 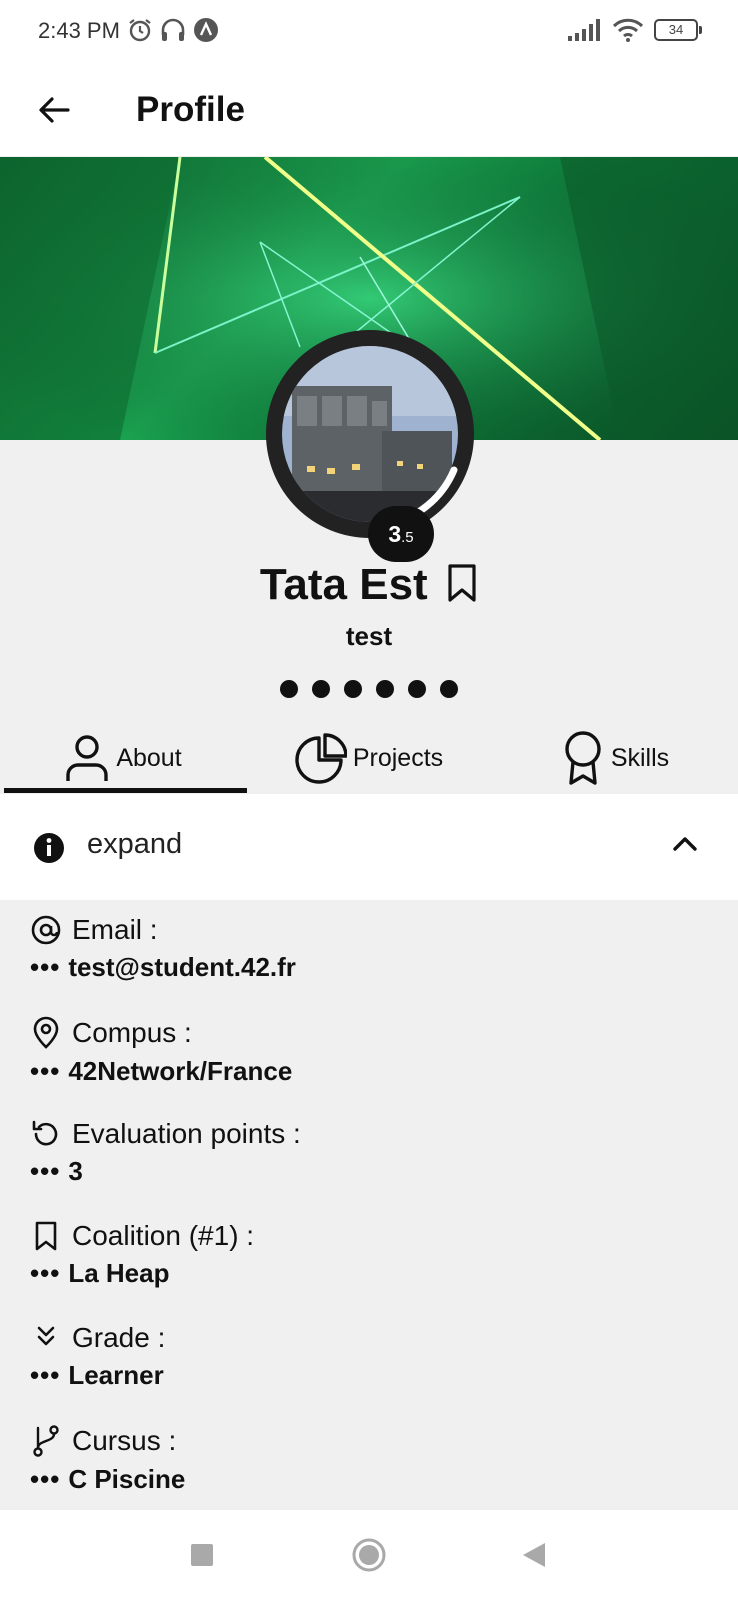 What do you see at coordinates (206, 30) in the screenshot?
I see `app-a-icon` at bounding box center [206, 30].